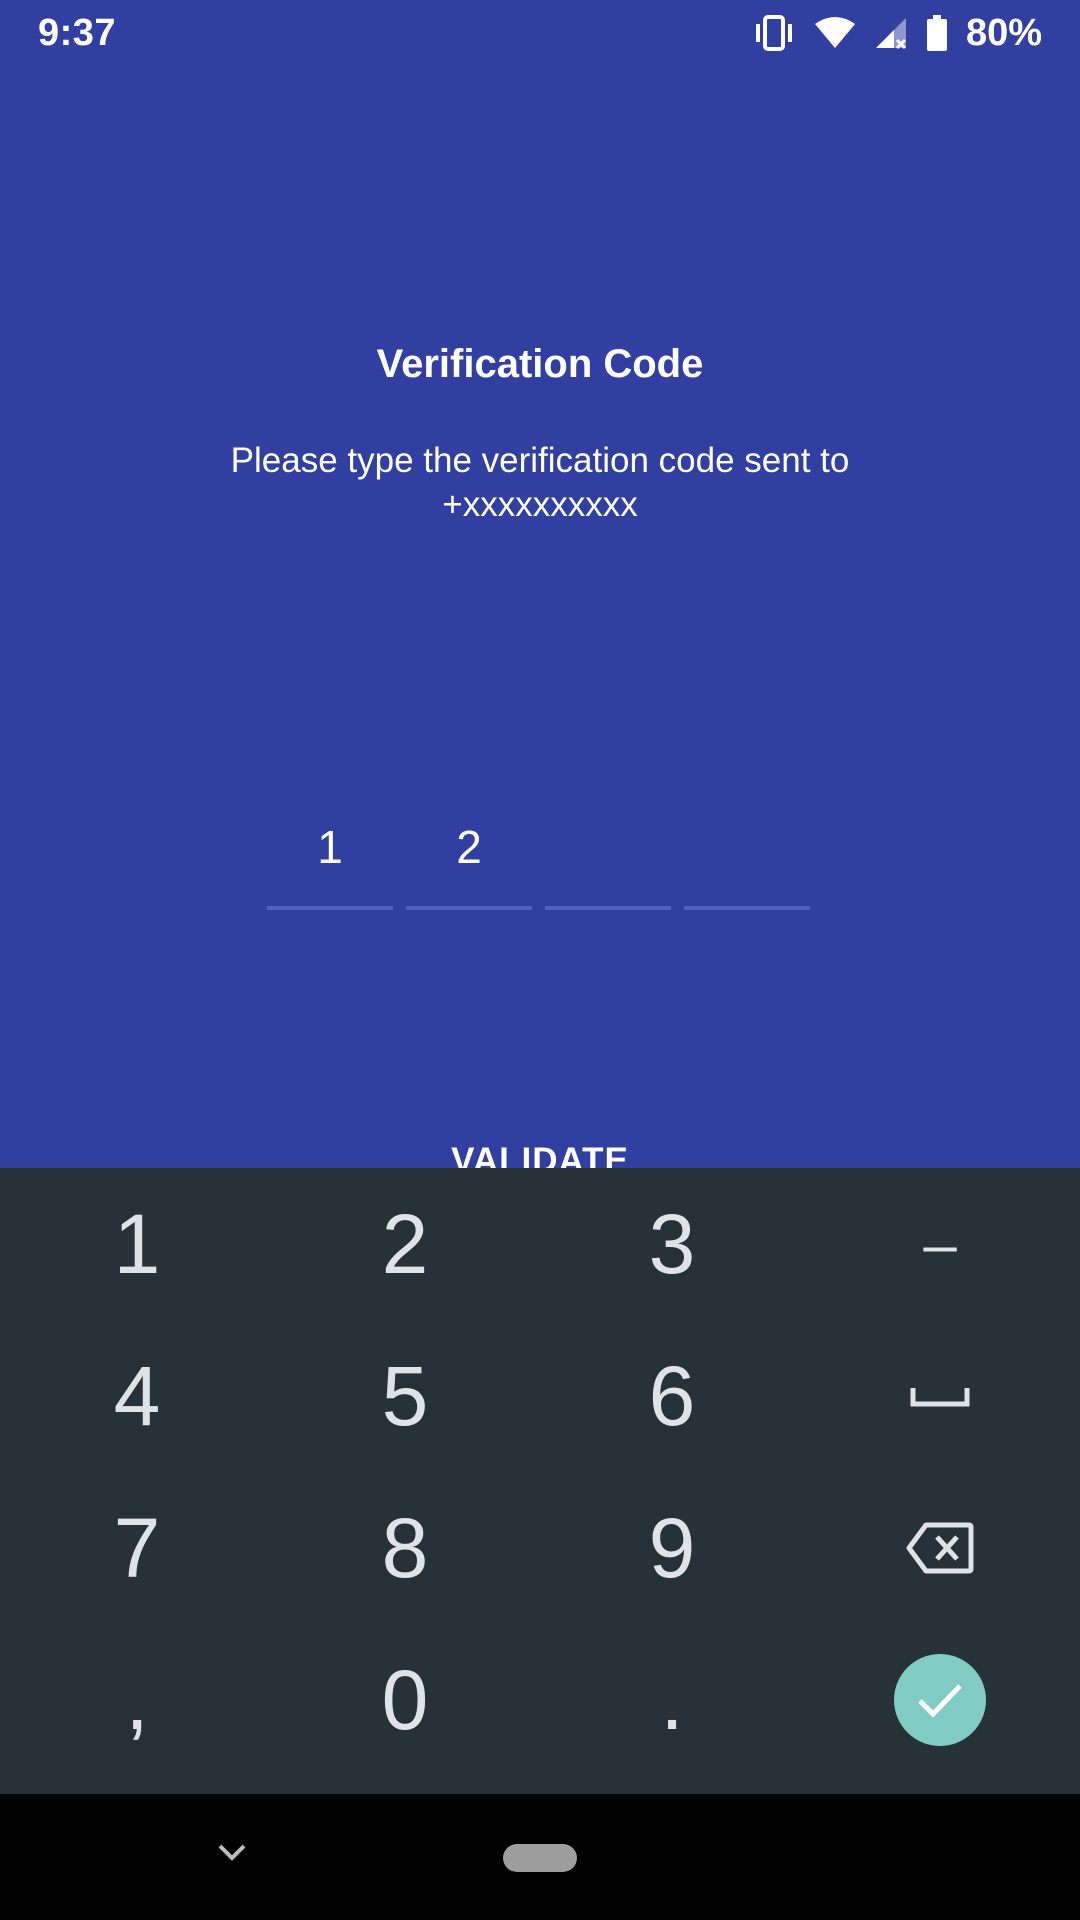 The width and height of the screenshot is (1080, 1920). I want to click on key-space, so click(940, 1396).